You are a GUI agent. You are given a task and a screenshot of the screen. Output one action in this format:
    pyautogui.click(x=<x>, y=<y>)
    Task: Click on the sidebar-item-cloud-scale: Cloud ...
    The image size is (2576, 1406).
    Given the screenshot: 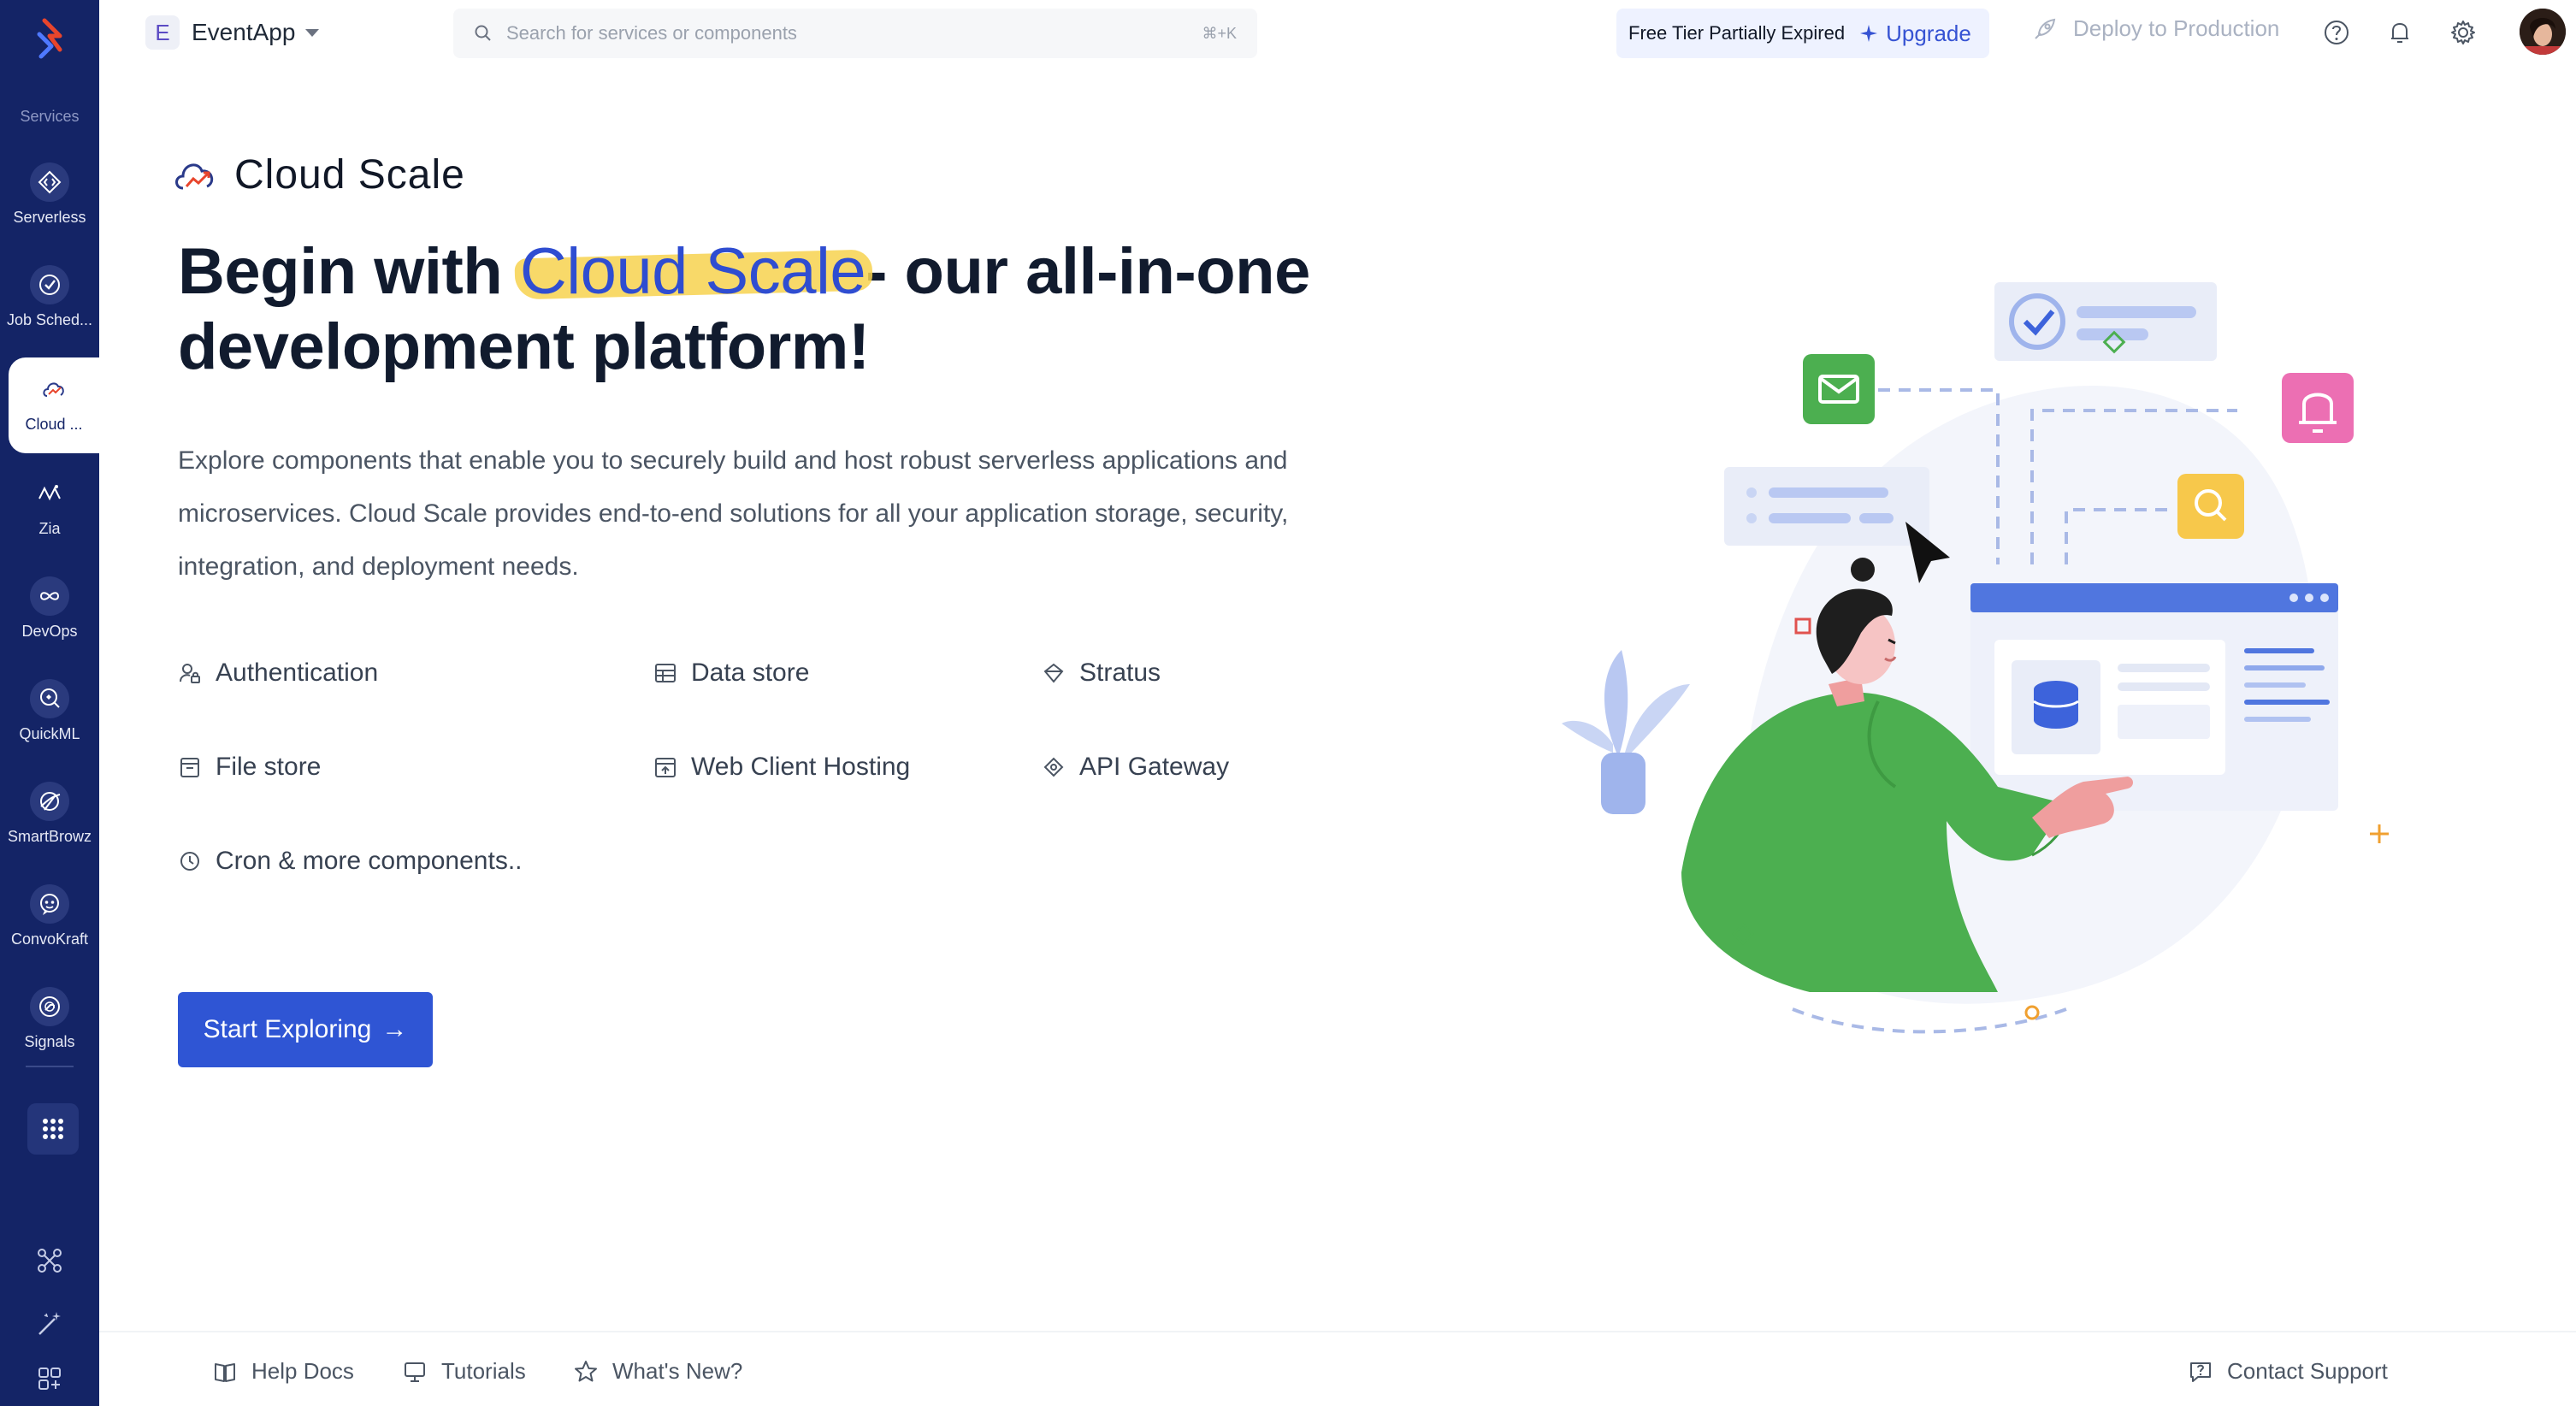 What is the action you would take?
    pyautogui.click(x=54, y=405)
    